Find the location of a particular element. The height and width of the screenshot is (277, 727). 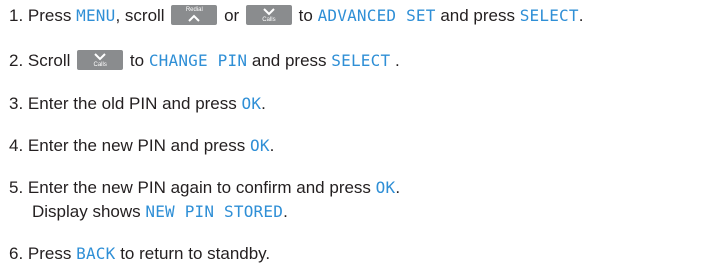

back-display-text: BACK is located at coordinates (96, 253).